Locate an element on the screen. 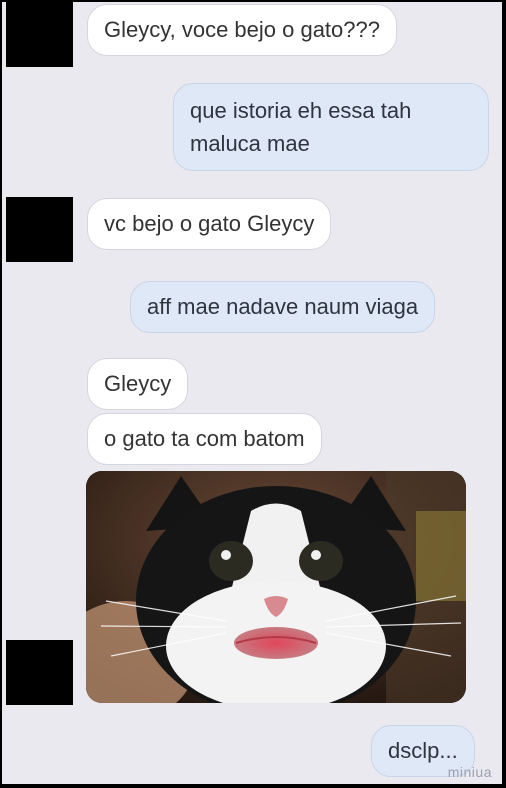 The width and height of the screenshot is (506, 788). message-bubble-received: Gleycy, voce bejo o gato??? is located at coordinates (242, 30).